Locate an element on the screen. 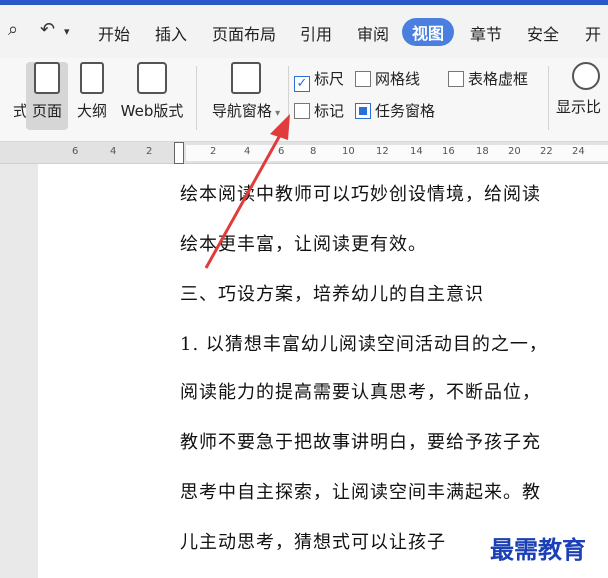 Image resolution: width=608 pixels, height=578 pixels. print-preview-icon: ⌕ is located at coordinates (13, 29).